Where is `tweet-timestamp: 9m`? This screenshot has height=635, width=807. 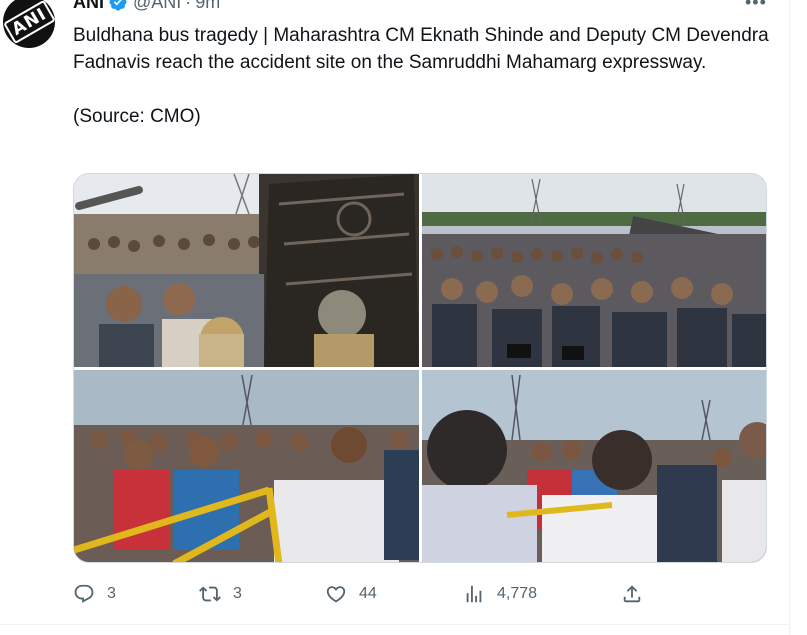
tweet-timestamp: 9m is located at coordinates (207, 6).